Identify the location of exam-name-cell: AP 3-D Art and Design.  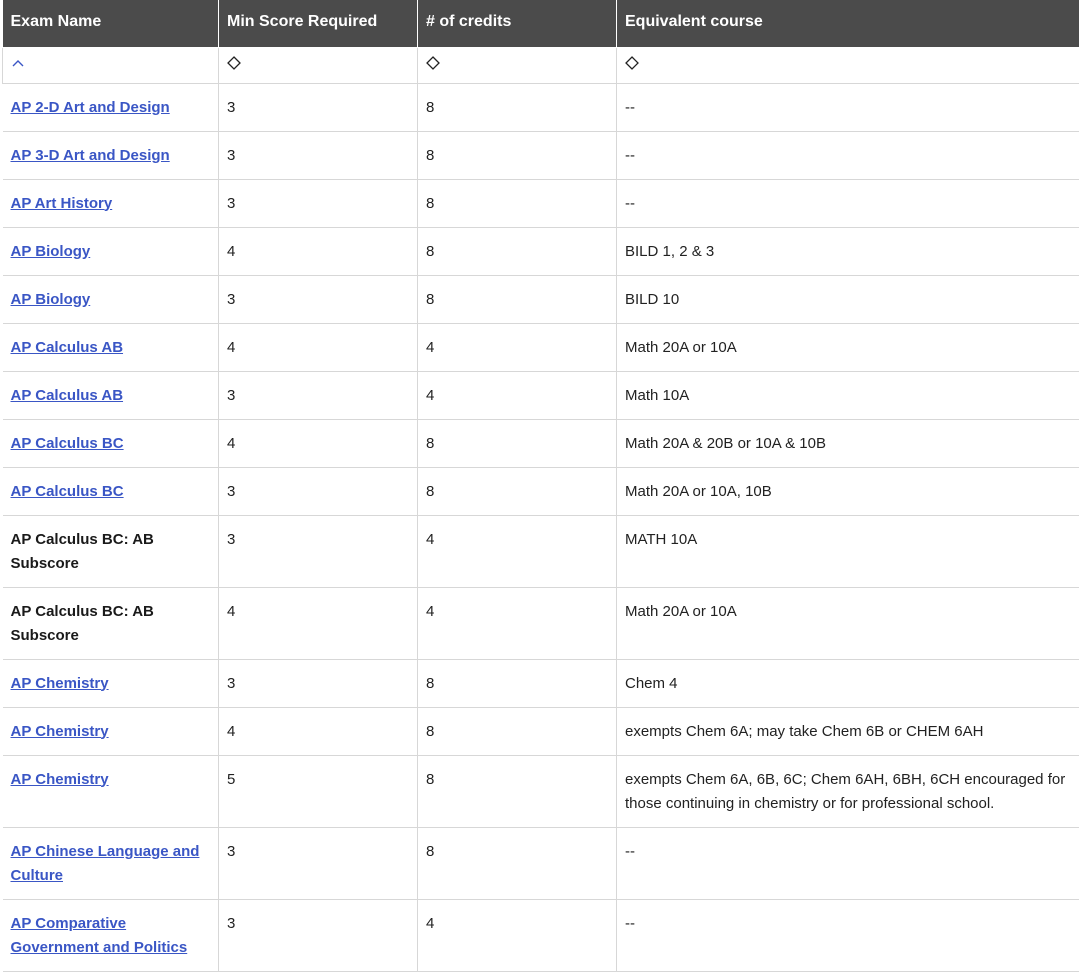
(110, 155).